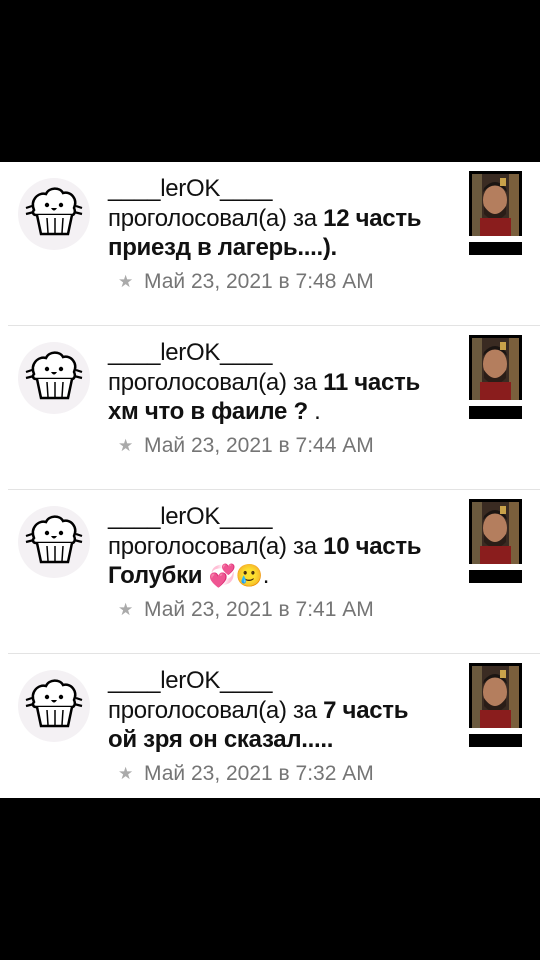 The image size is (540, 960). I want to click on story-part-link: 10 часть, so click(372, 546).